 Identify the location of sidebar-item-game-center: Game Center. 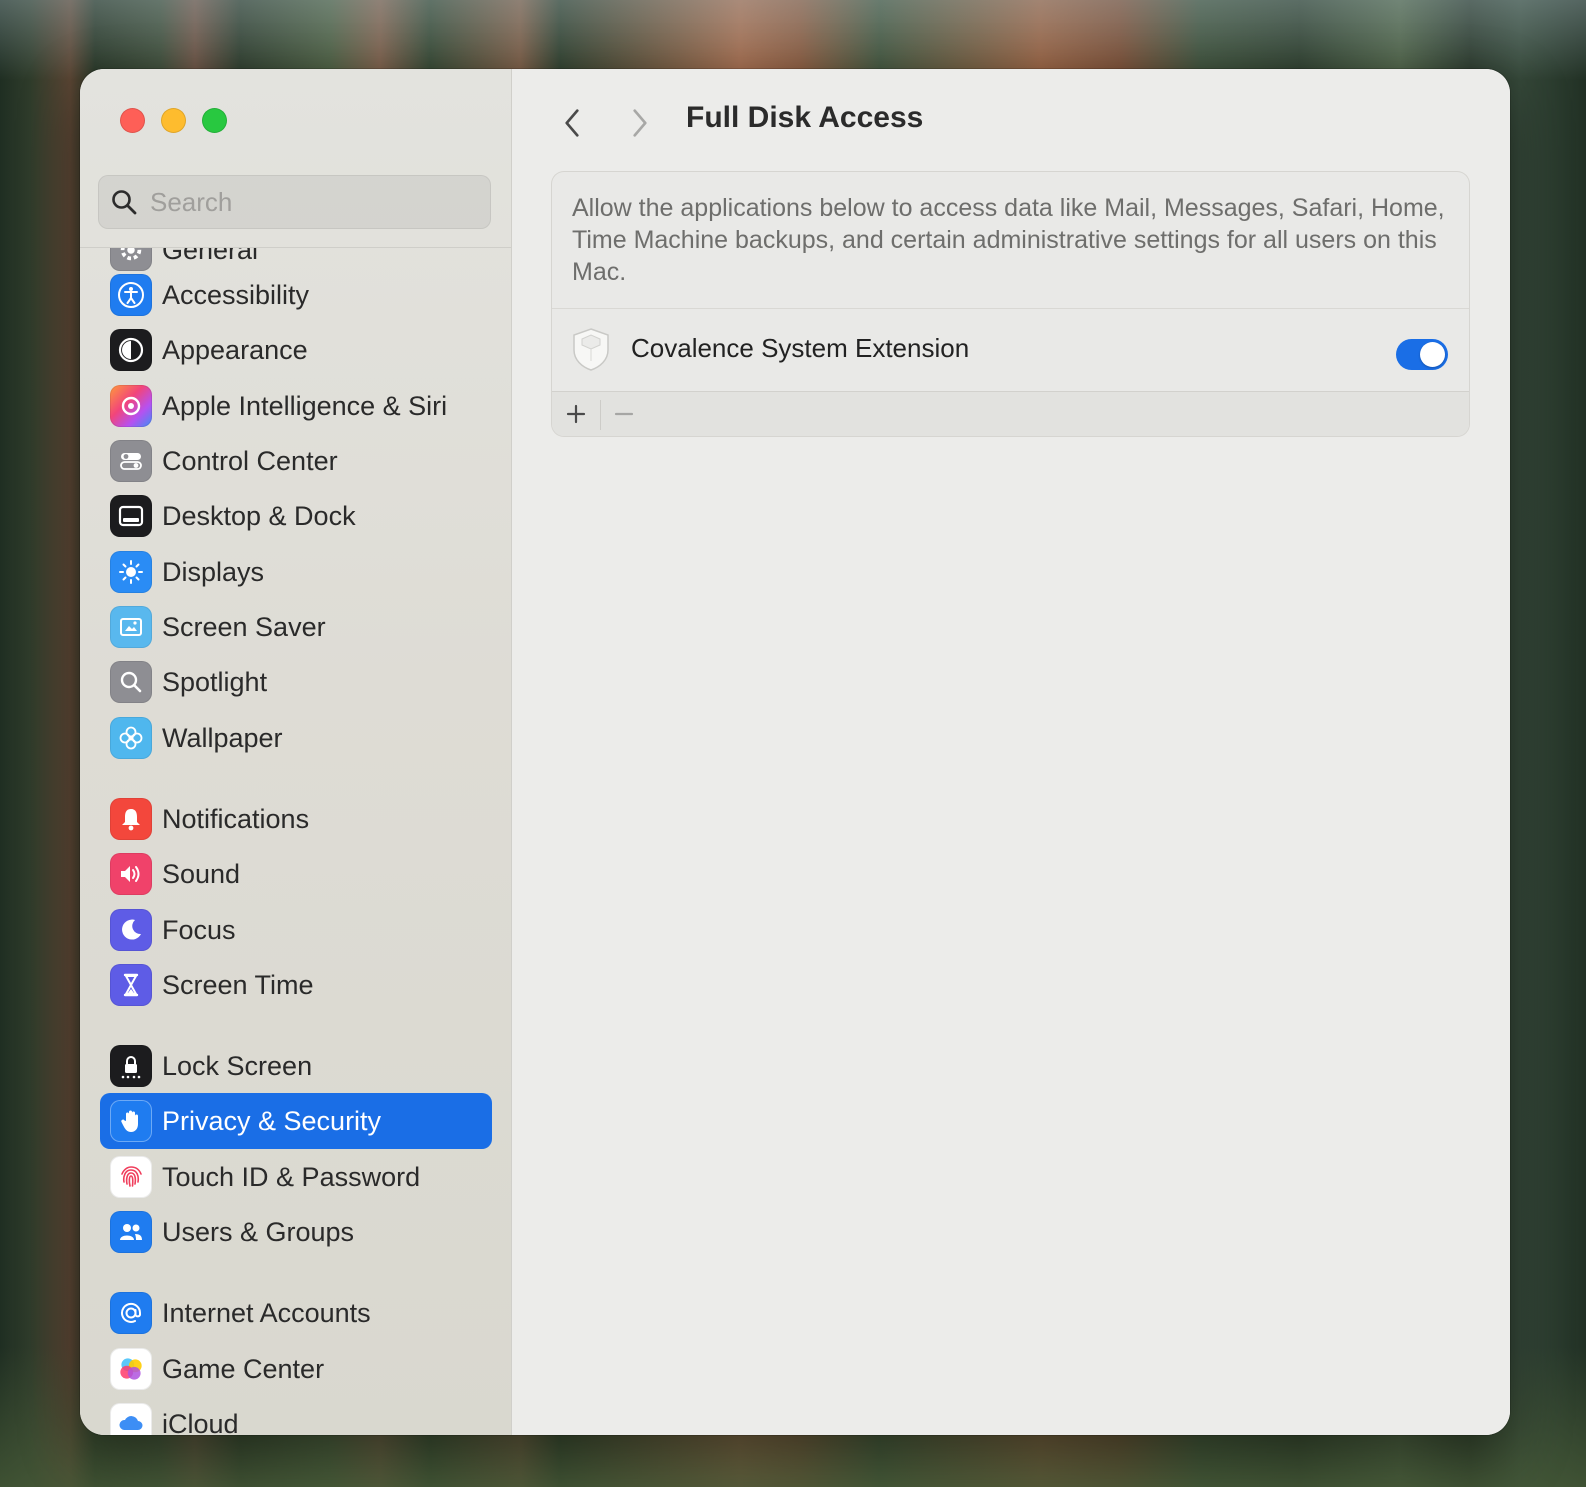
(296, 1369).